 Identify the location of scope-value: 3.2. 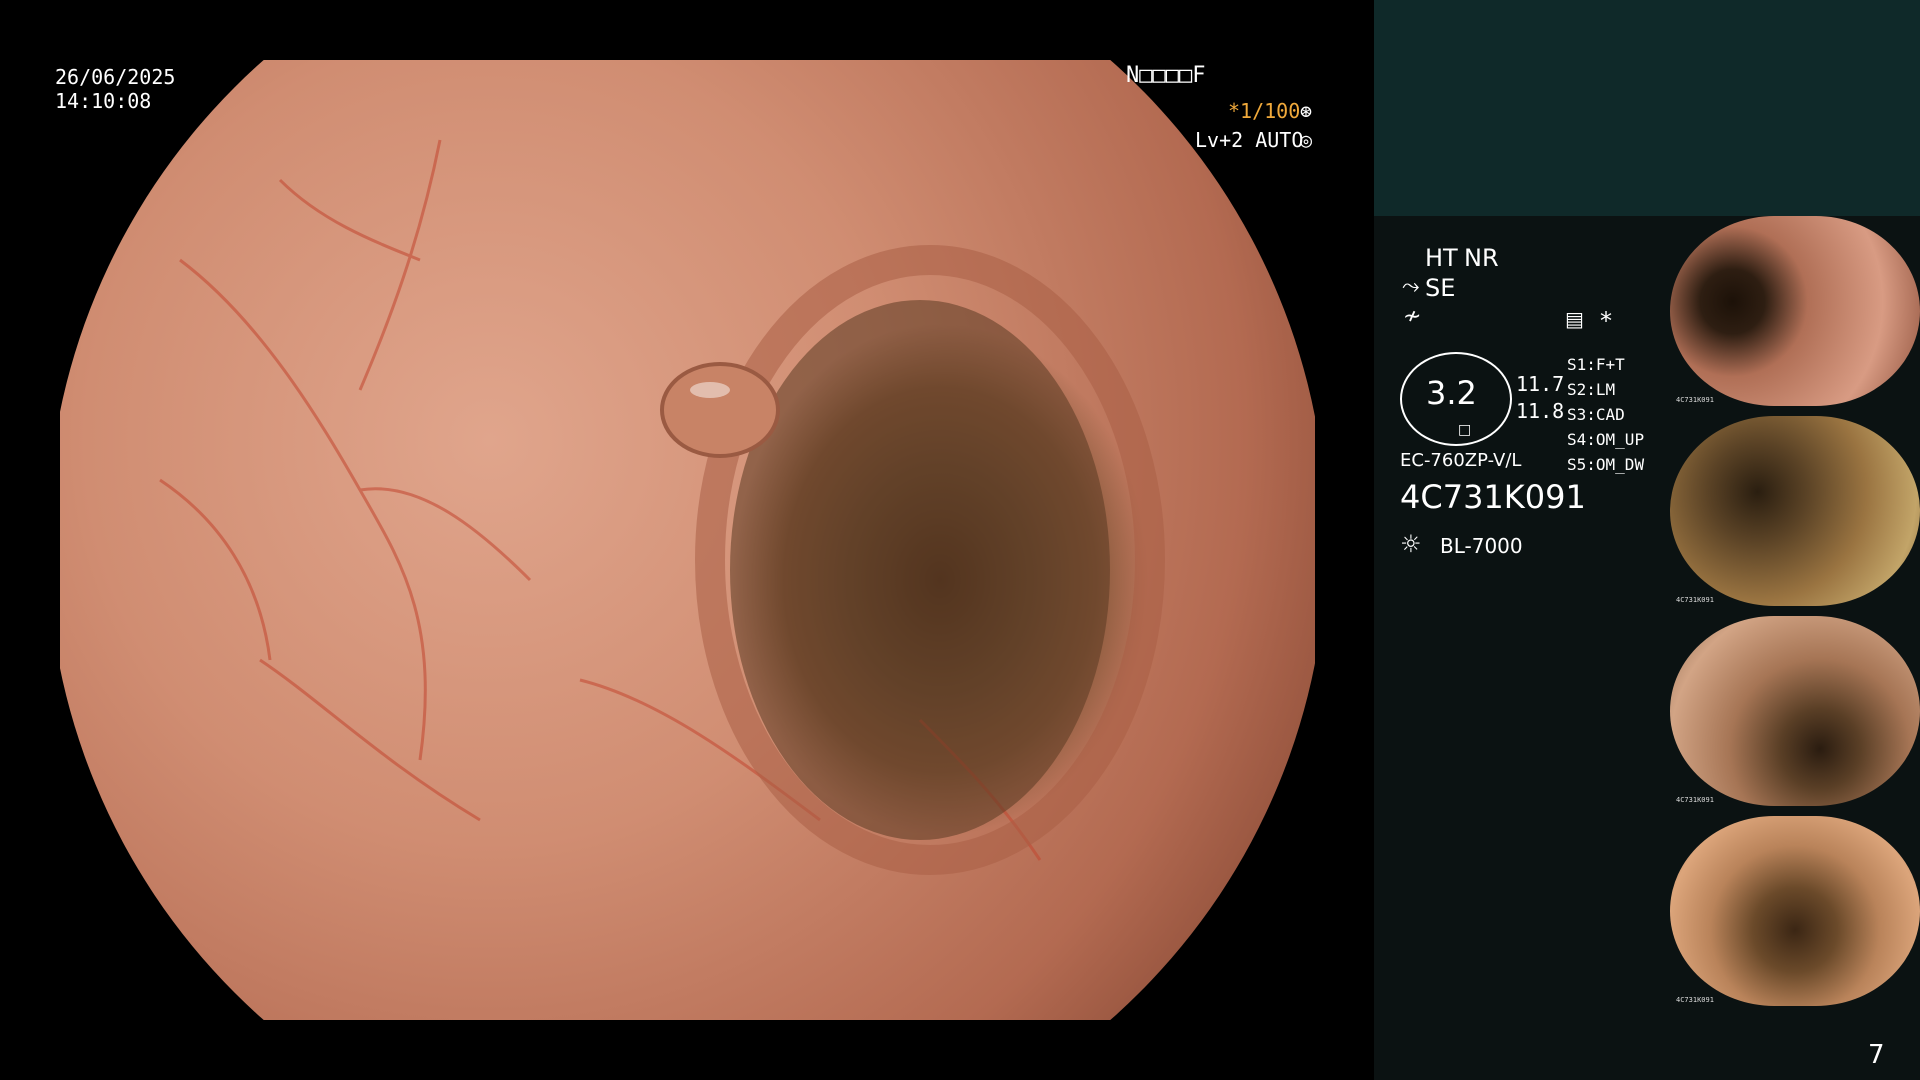
(1451, 393).